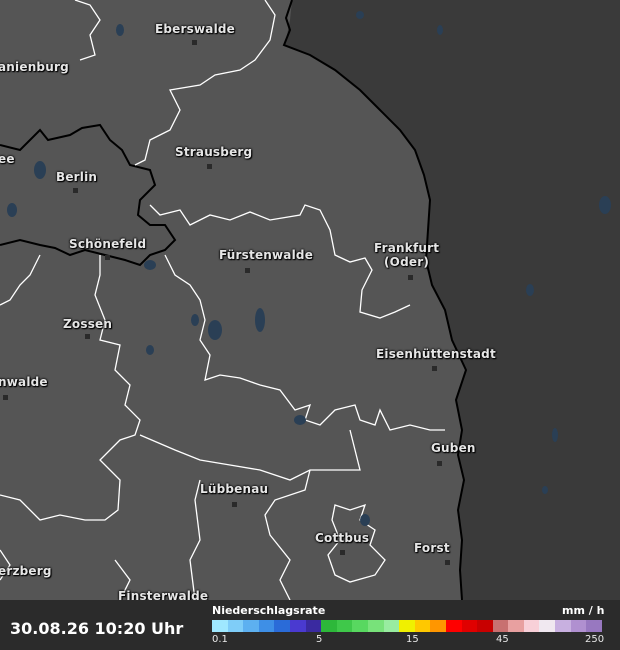 This screenshot has width=620, height=650. What do you see at coordinates (595, 639) in the screenshot?
I see `legend-tick: 250` at bounding box center [595, 639].